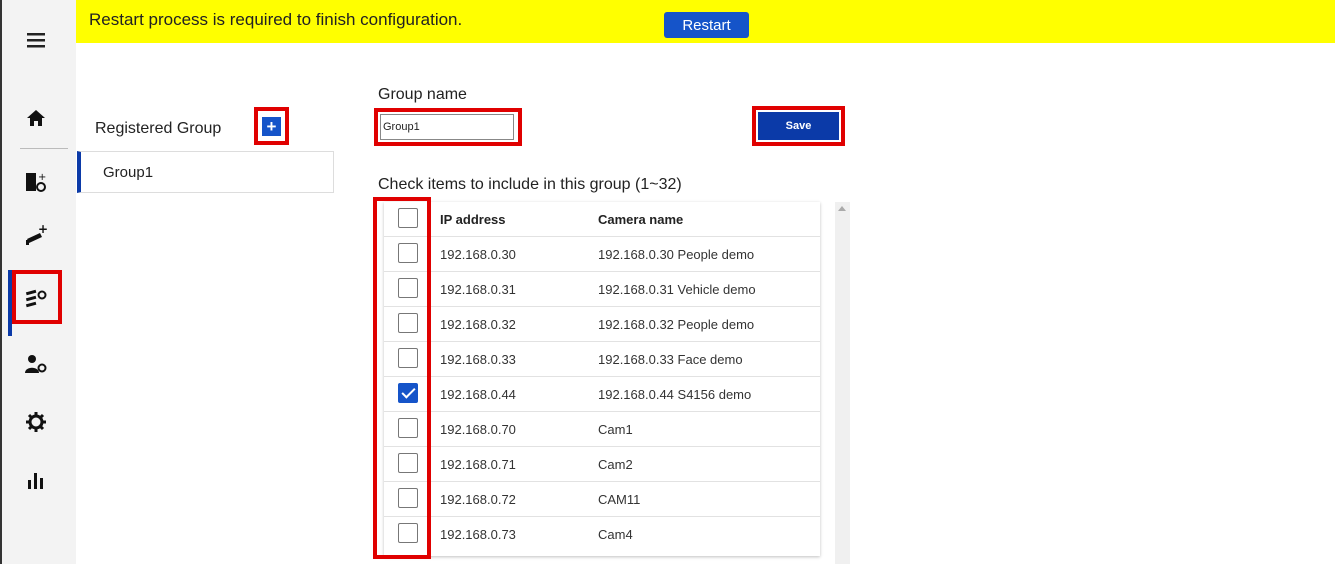 The width and height of the screenshot is (1335, 564). I want to click on table-row: 192.168.0.31 192.168.0.31 Vehicle demo, so click(602, 289).